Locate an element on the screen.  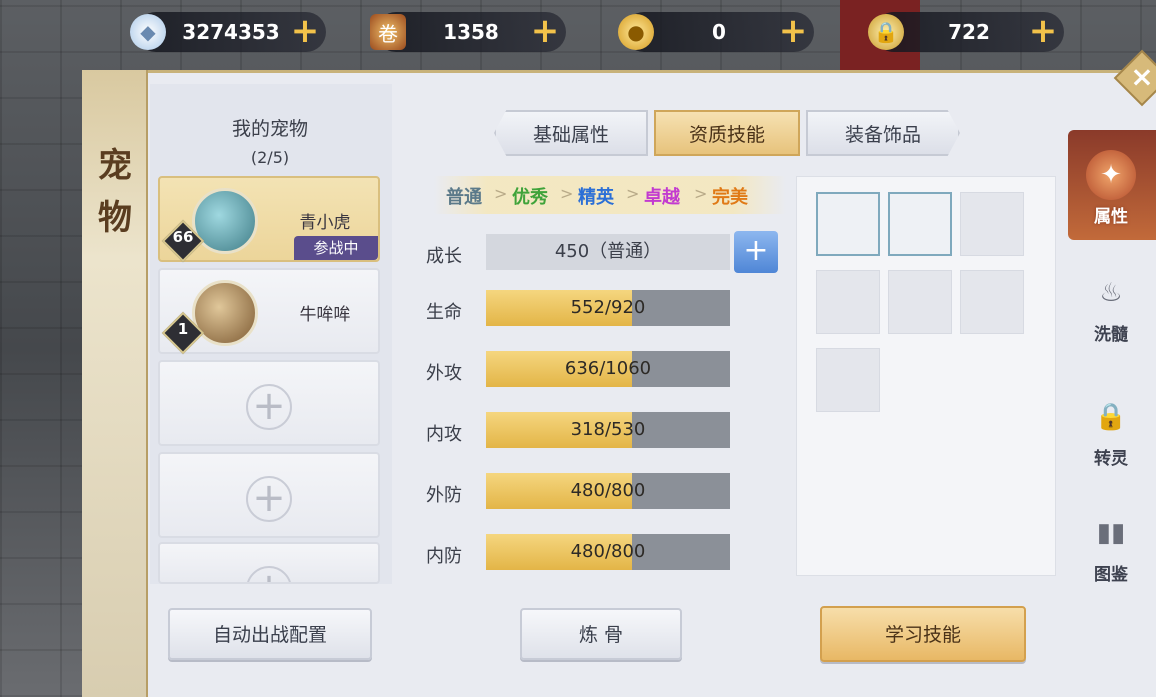
close-icon: × is located at coordinates (1141, 78).